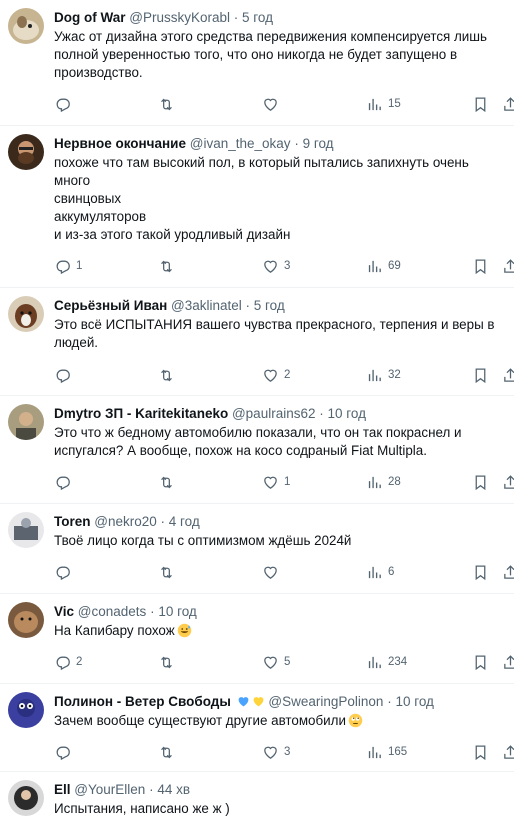 Image resolution: width=514 pixels, height=830 pixels. What do you see at coordinates (258, 702) in the screenshot?
I see `yellow-heart-icon` at bounding box center [258, 702].